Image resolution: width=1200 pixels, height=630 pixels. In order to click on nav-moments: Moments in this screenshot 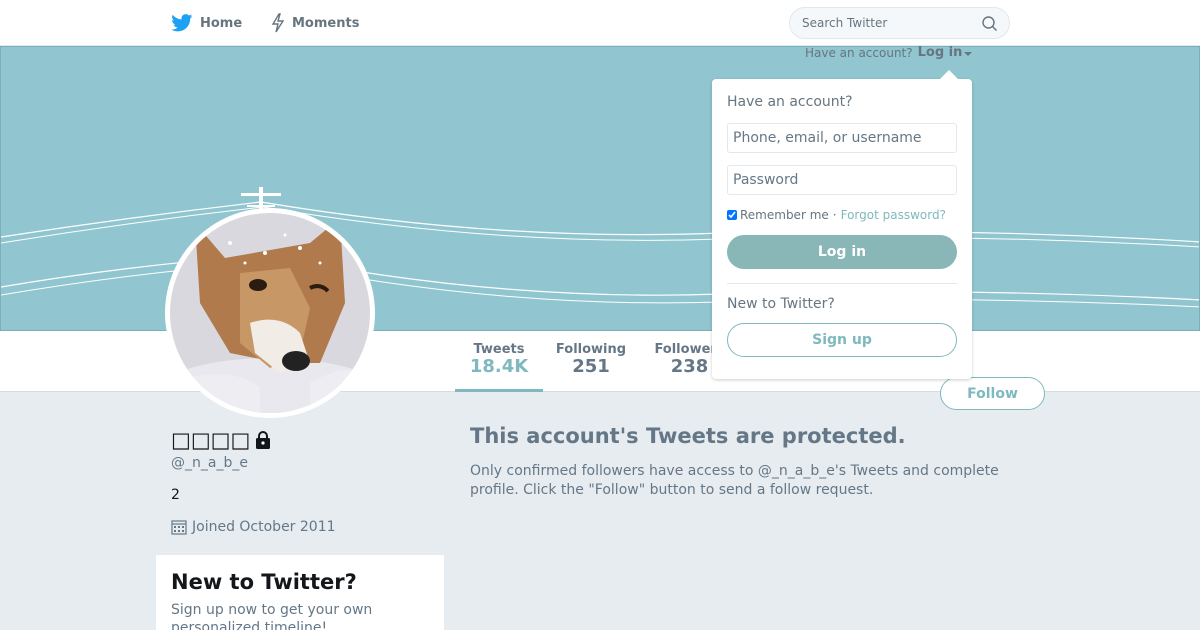, I will do `click(315, 23)`.